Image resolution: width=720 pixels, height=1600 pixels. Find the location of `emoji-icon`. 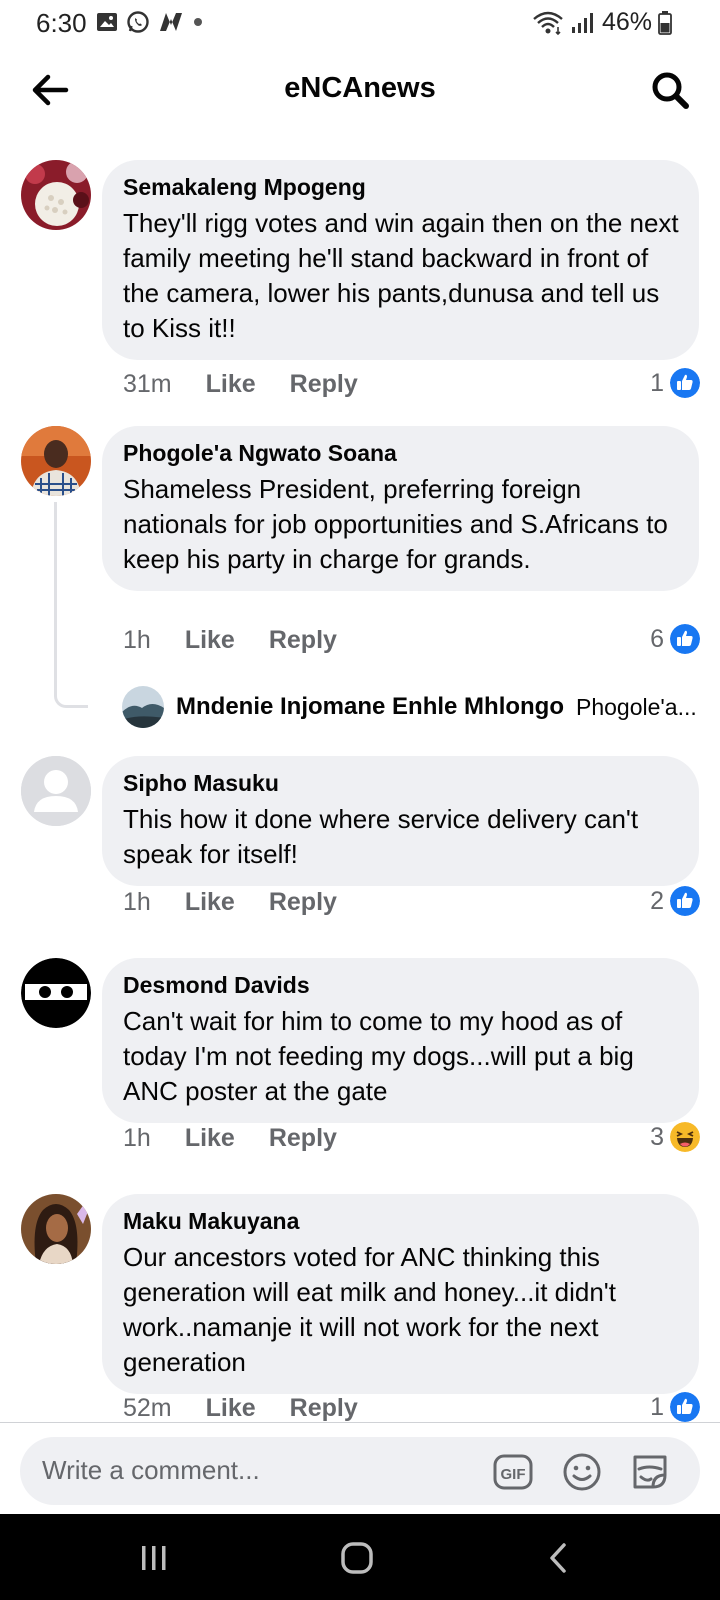

emoji-icon is located at coordinates (582, 1472).